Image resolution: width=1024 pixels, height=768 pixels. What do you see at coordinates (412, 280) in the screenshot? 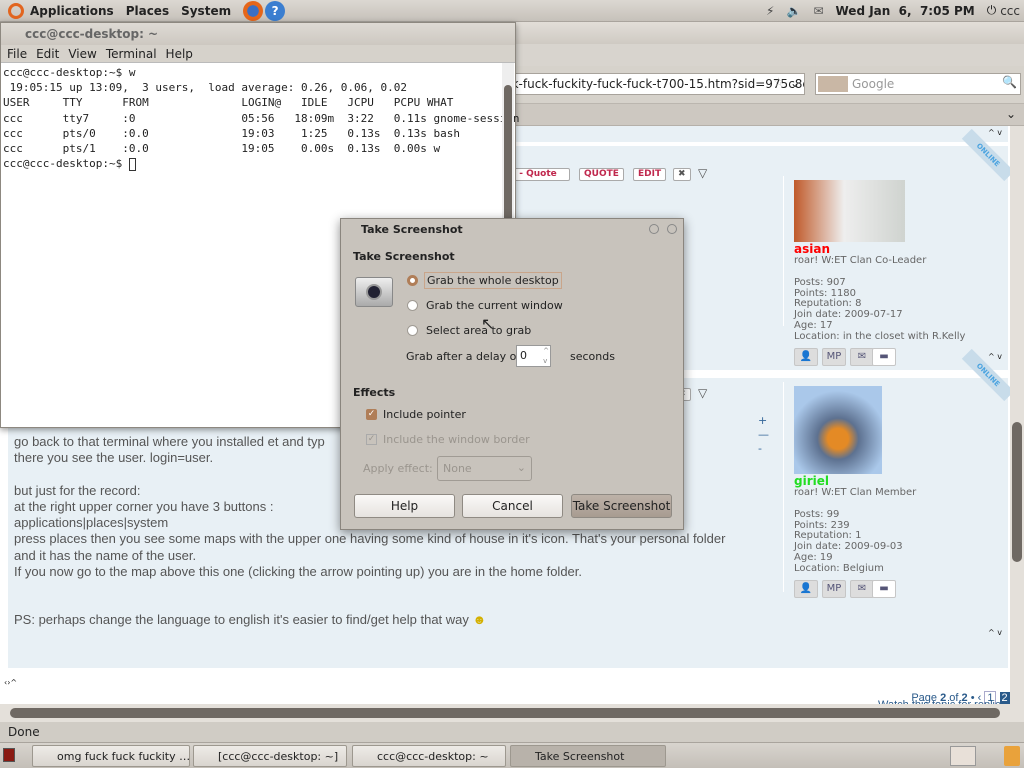
I see `radio-whole-desktop` at bounding box center [412, 280].